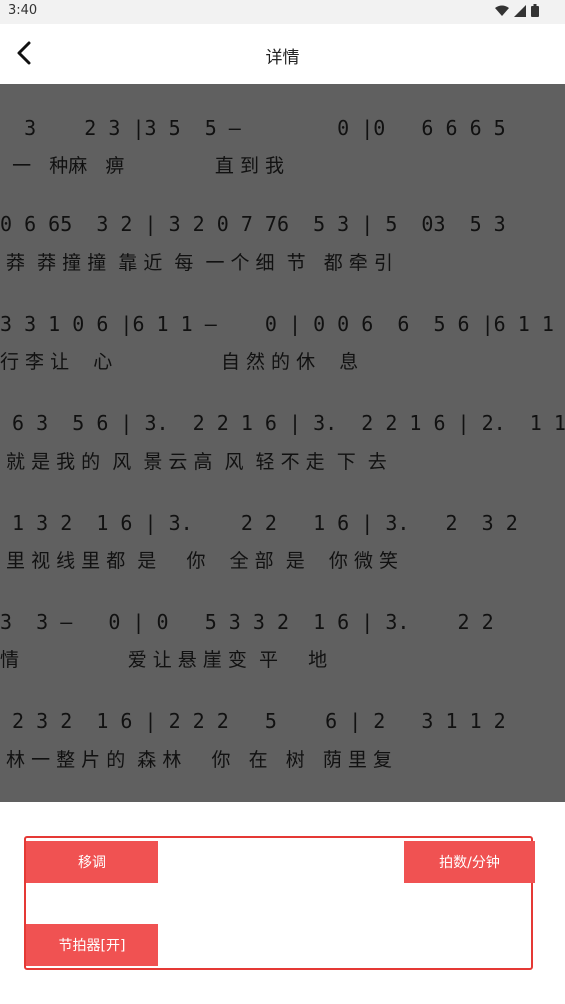 This screenshot has height=1004, width=565. I want to click on lyrics-line-3: 行 李 让 心 自 然 的 休 息, so click(179, 362).